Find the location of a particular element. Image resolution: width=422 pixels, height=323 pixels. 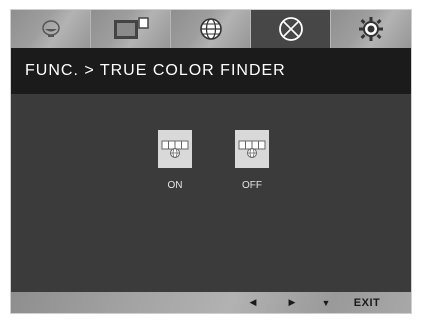

off-button is located at coordinates (252, 149).